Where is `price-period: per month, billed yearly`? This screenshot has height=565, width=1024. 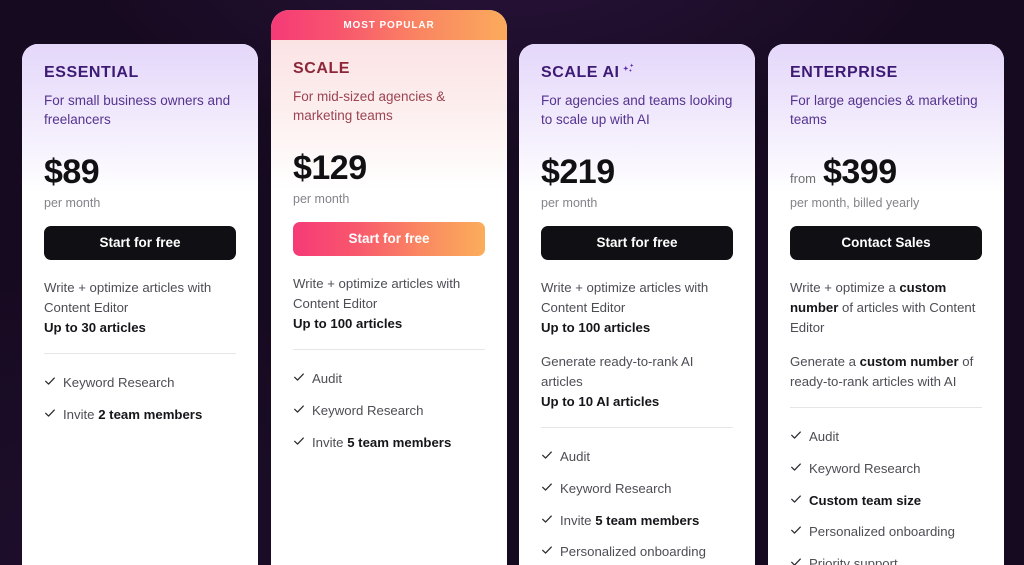 price-period: per month, billed yearly is located at coordinates (855, 202).